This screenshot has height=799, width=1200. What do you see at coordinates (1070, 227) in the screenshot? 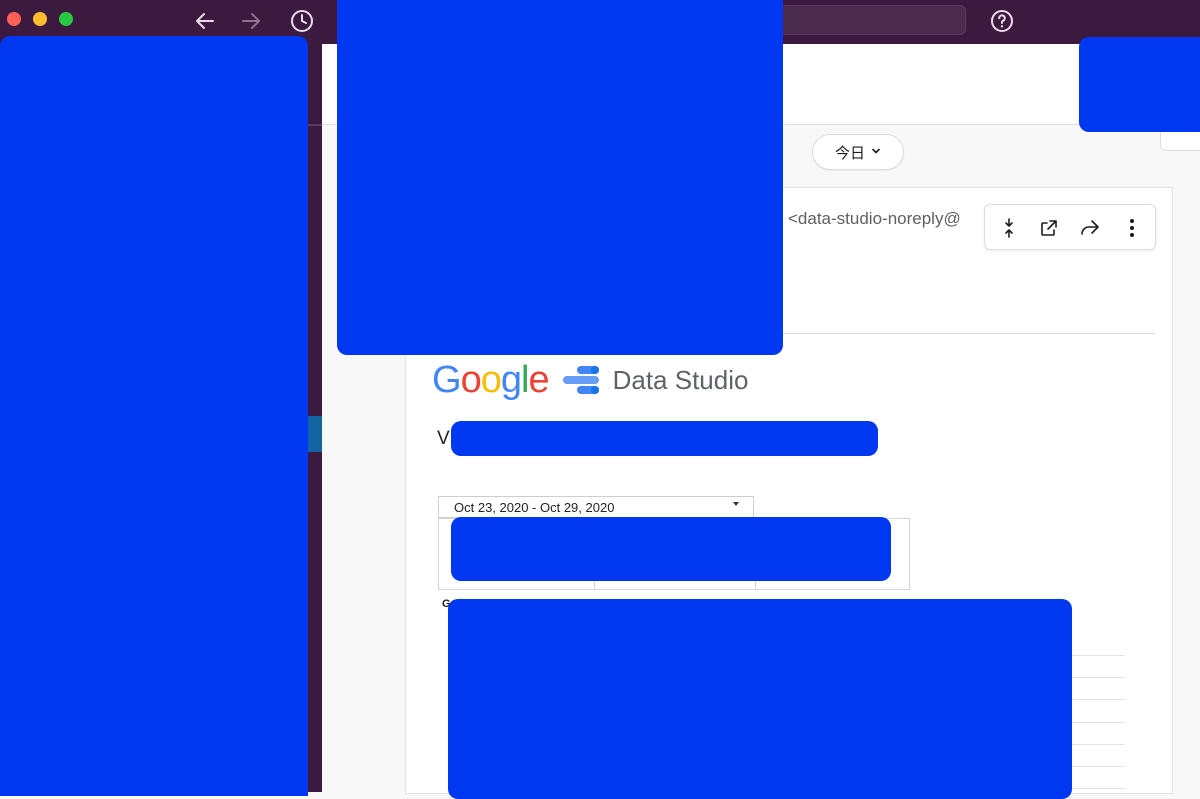
I see `message-actions-toolbar` at bounding box center [1070, 227].